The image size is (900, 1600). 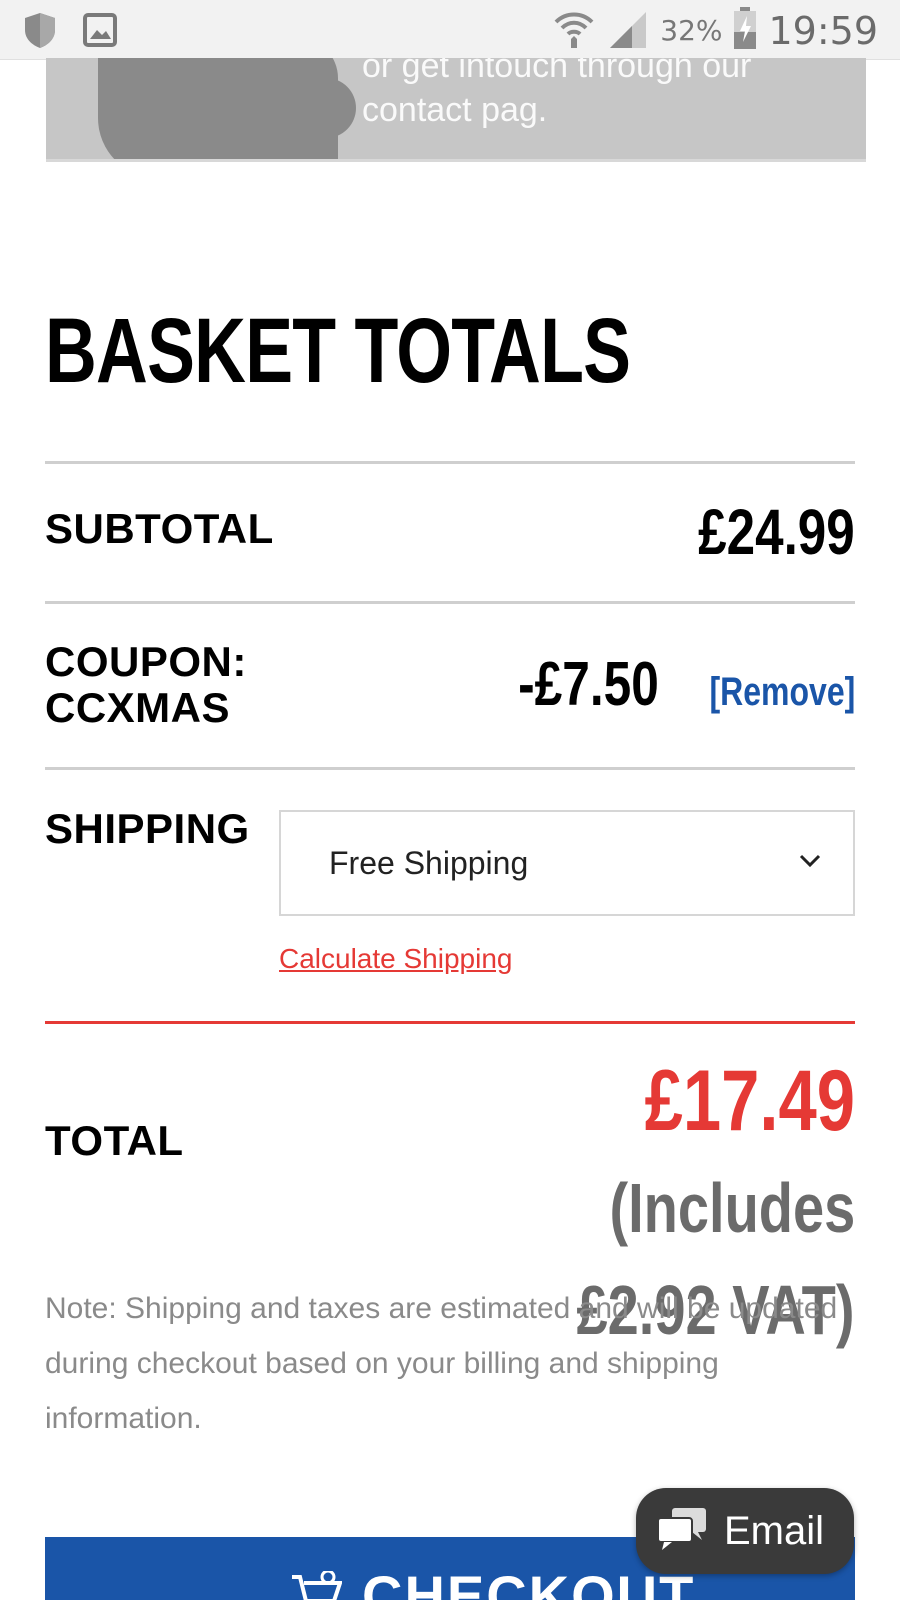 What do you see at coordinates (567, 863) in the screenshot?
I see `shipping-method-select: Free Shipping` at bounding box center [567, 863].